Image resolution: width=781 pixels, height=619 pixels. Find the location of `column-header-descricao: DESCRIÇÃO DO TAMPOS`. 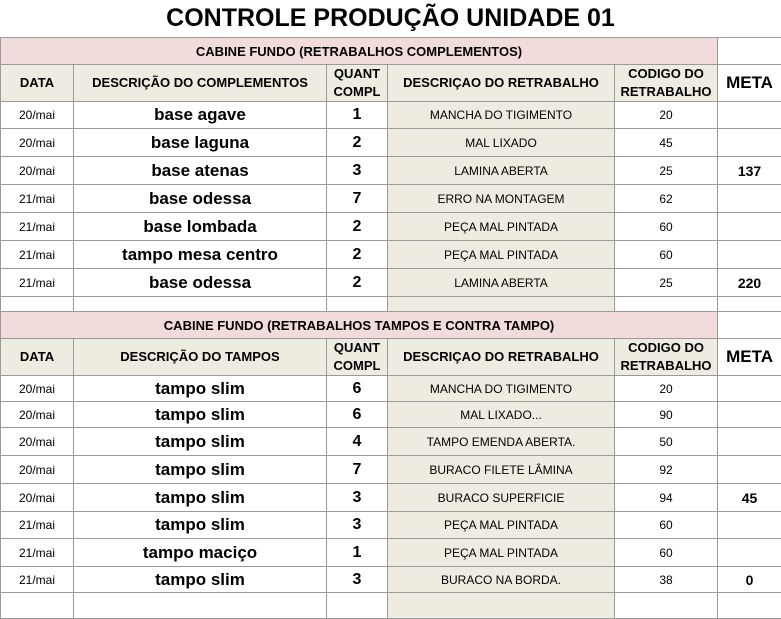

column-header-descricao: DESCRIÇÃO DO TAMPOS is located at coordinates (200, 357).